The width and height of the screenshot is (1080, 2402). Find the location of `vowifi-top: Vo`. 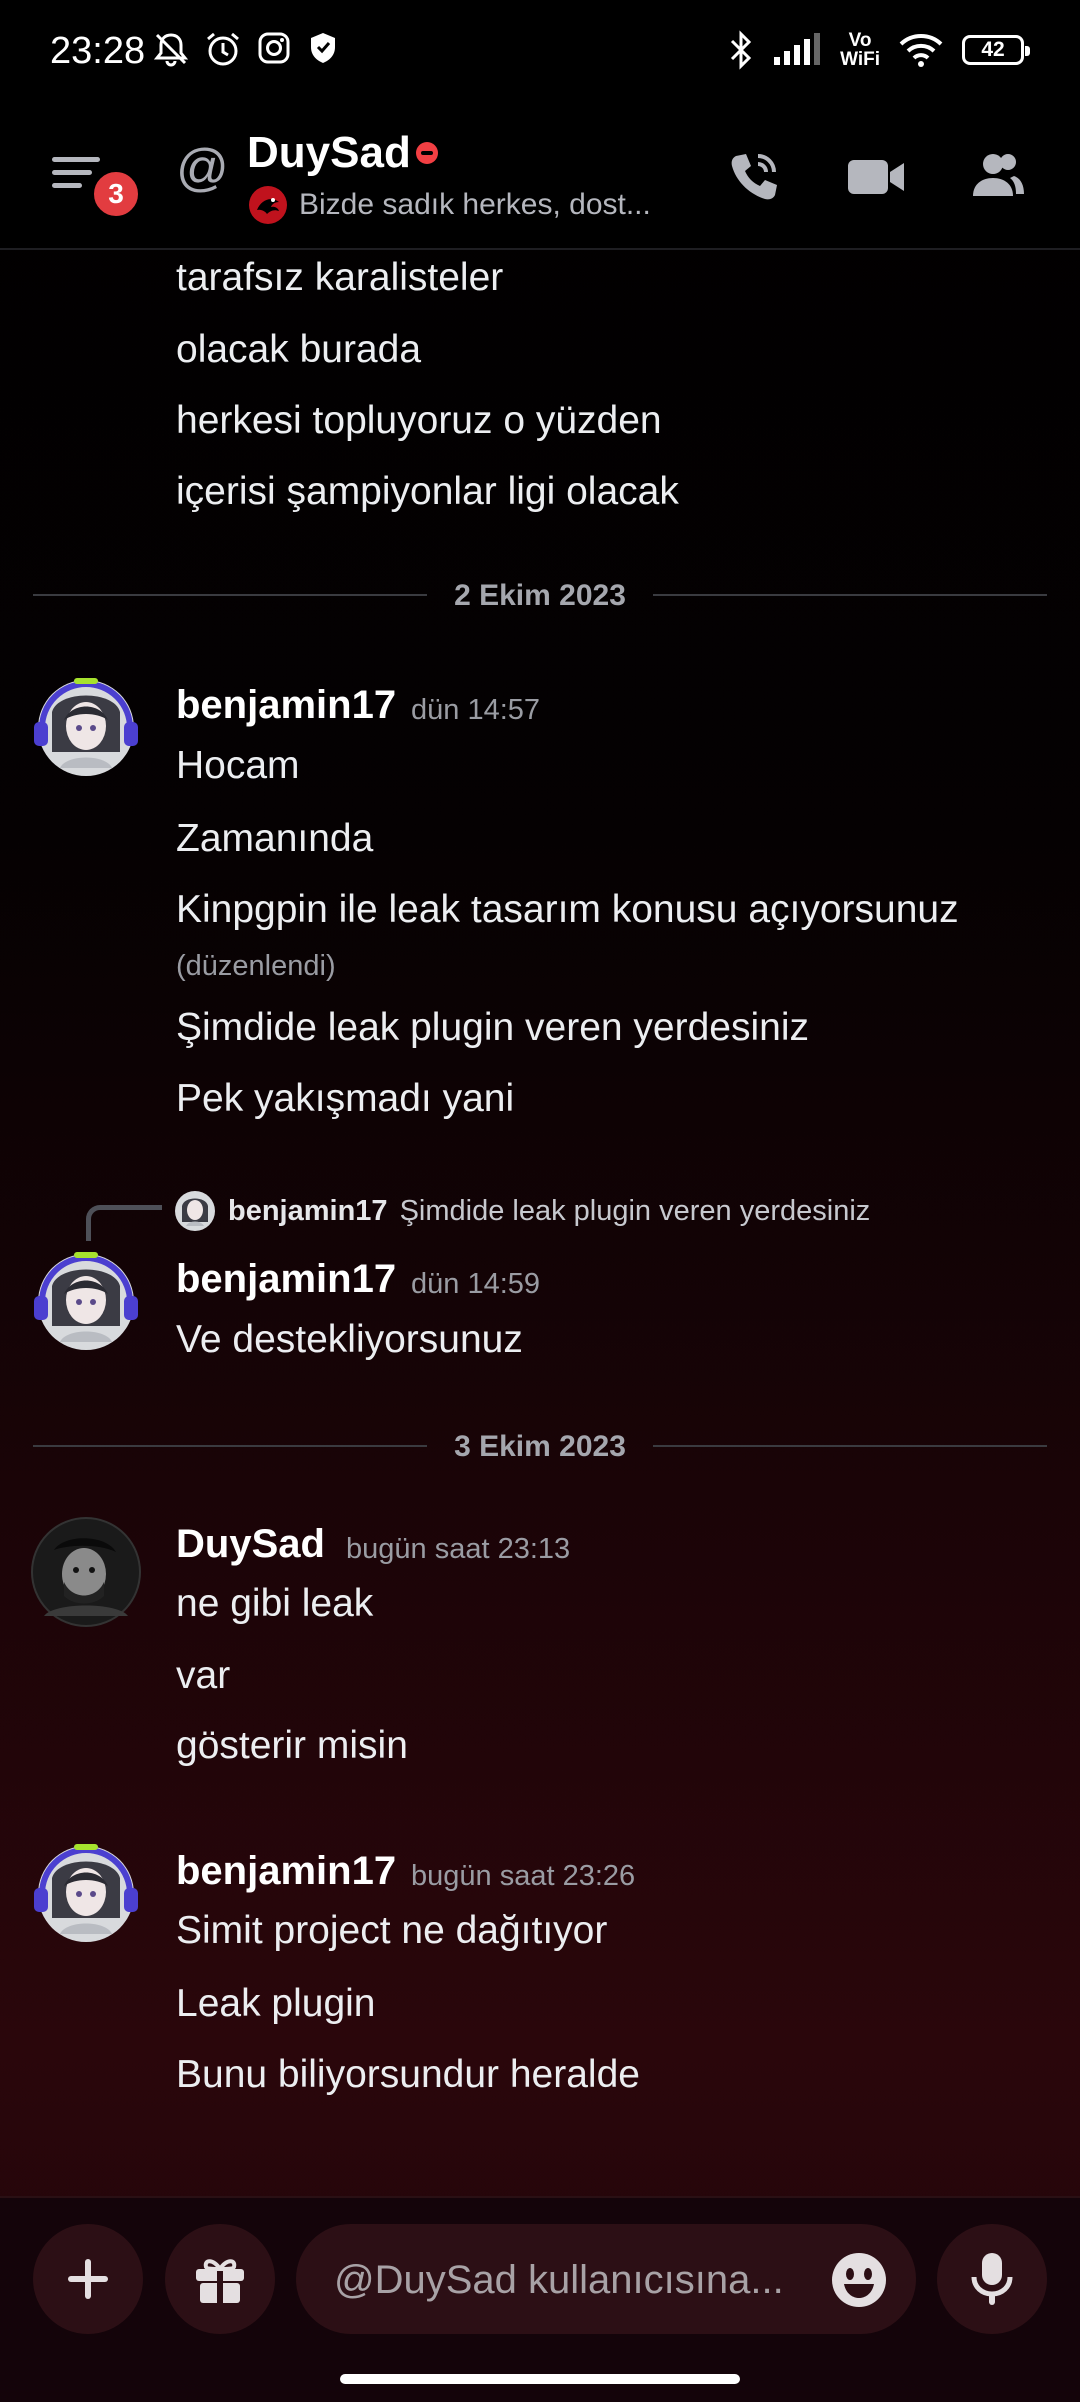

vowifi-top: Vo is located at coordinates (860, 40).